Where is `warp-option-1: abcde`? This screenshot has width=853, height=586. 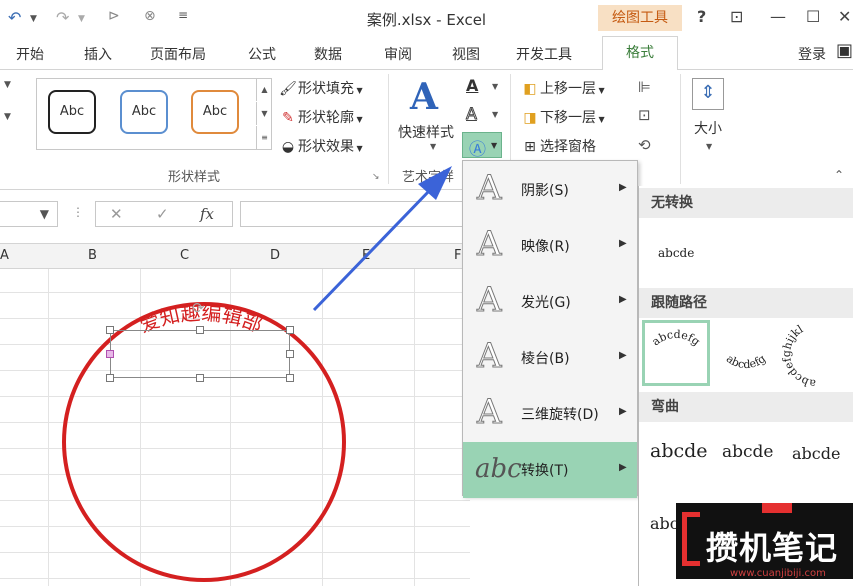 warp-option-1: abcde is located at coordinates (679, 451).